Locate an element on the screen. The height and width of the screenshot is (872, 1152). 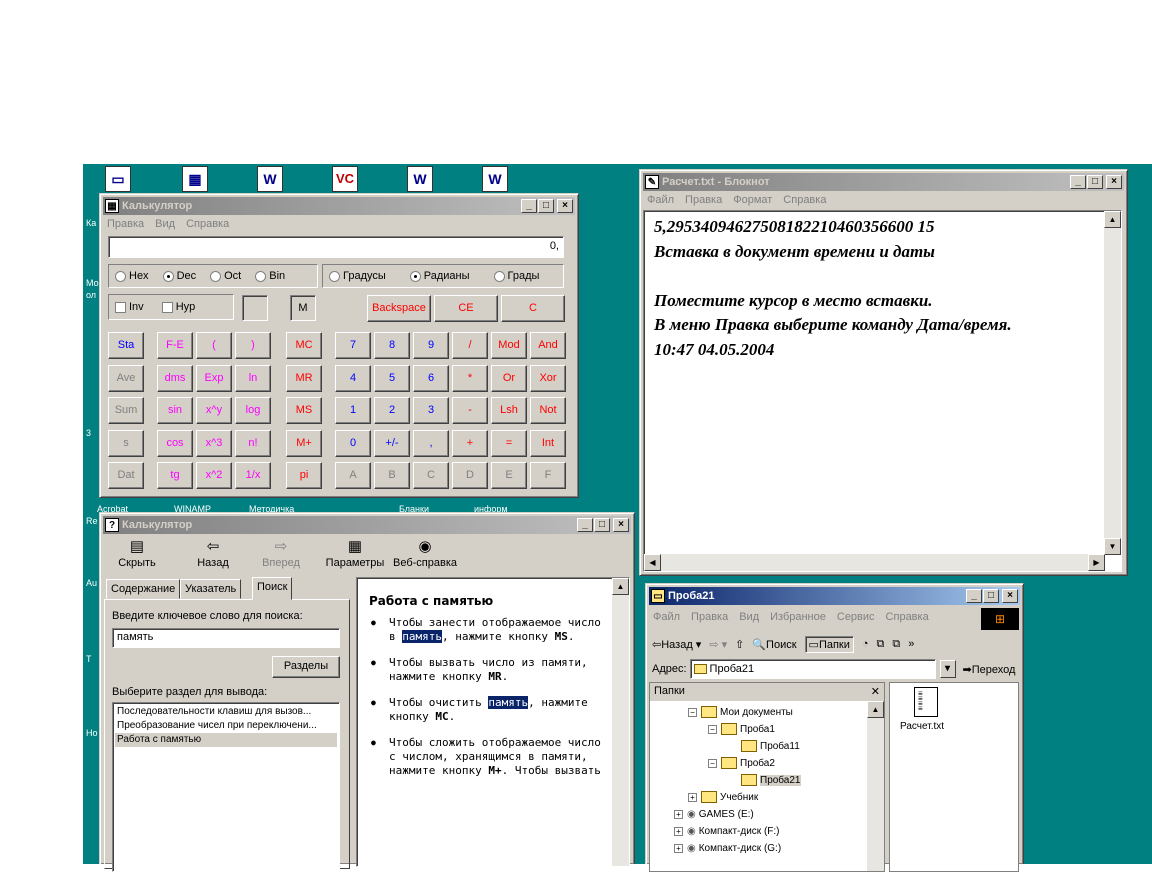
angle-radio: Радианы is located at coordinates (439, 276).